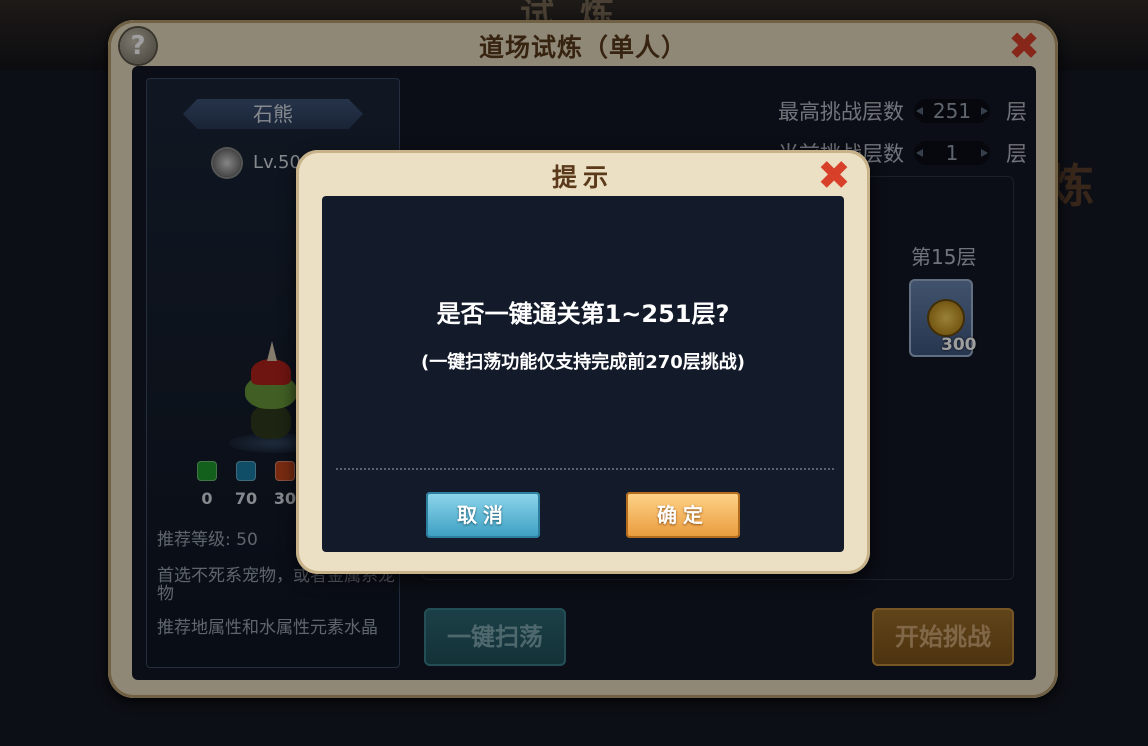 The image size is (1148, 746). What do you see at coordinates (683, 515) in the screenshot?
I see `confirm-button: 确定` at bounding box center [683, 515].